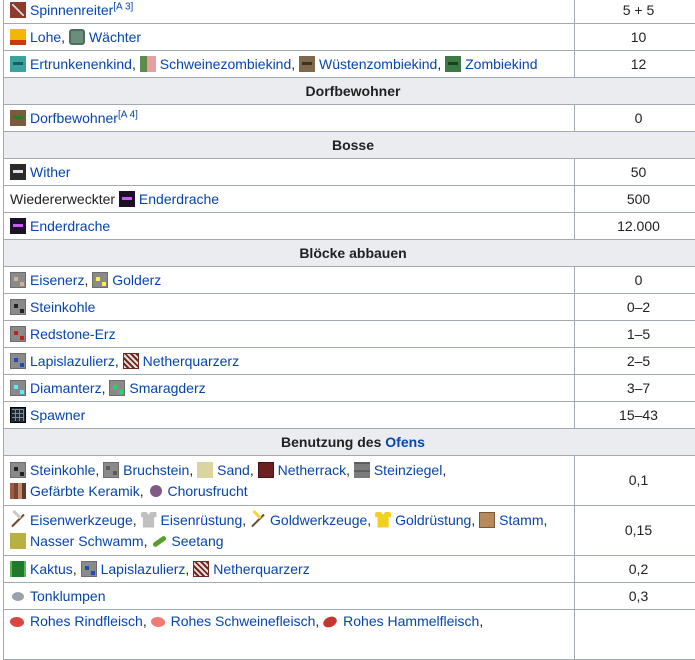 The image size is (695, 660). Describe the element at coordinates (289, 118) in the screenshot. I see `source-cell: Dorfbewohner[A 4]` at that location.